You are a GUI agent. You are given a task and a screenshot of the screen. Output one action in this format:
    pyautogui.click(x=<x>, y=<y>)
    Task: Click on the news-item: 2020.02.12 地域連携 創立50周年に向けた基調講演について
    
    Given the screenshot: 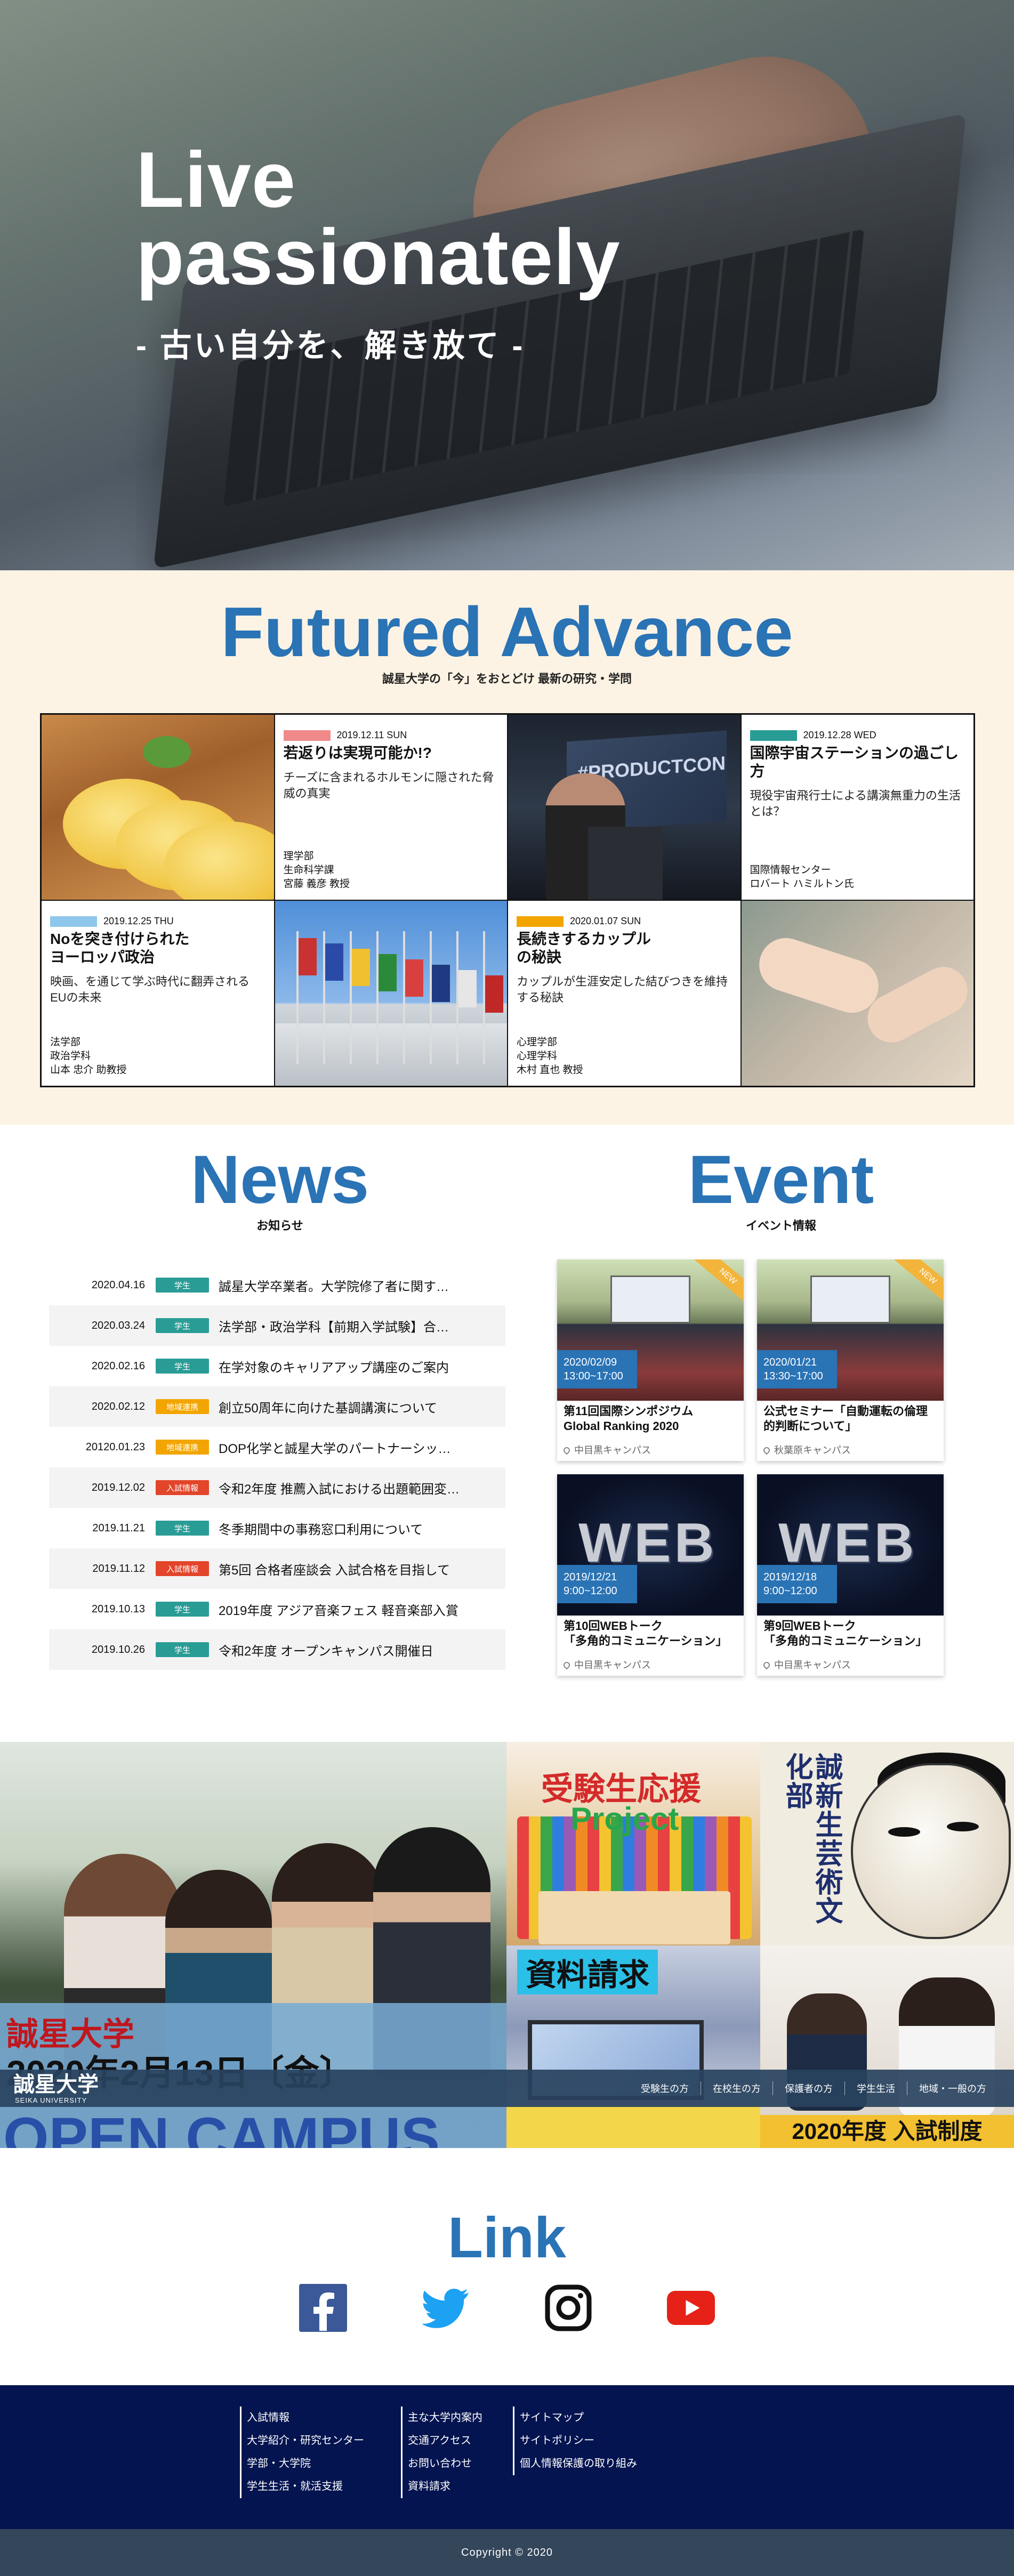 What is the action you would take?
    pyautogui.click(x=277, y=1407)
    